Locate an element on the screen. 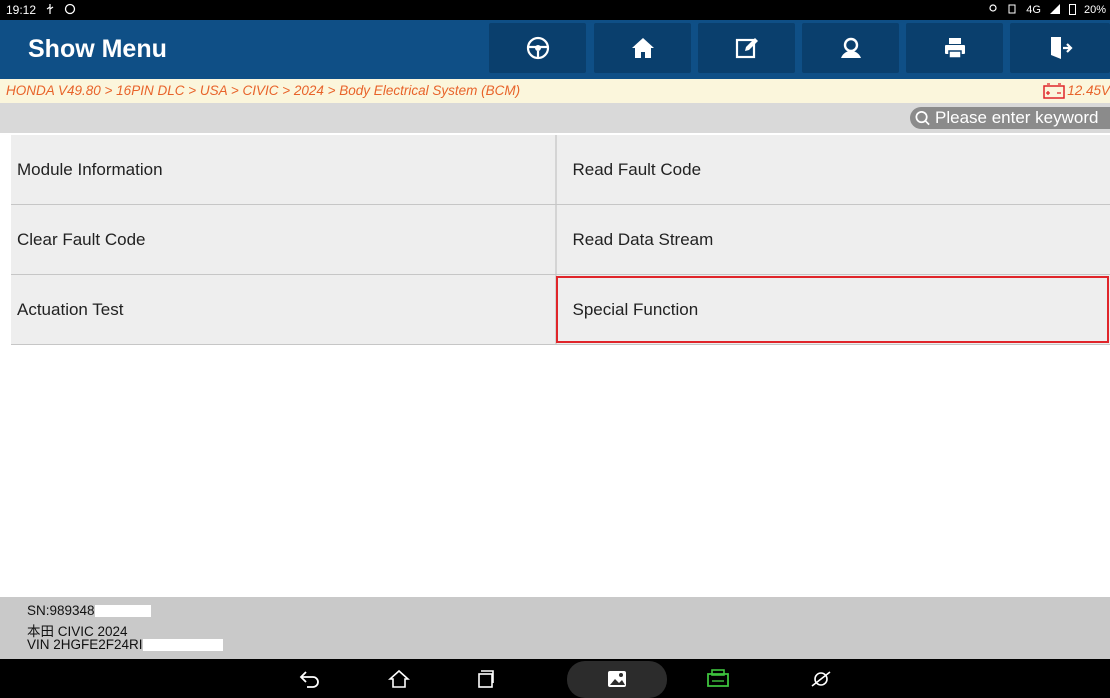  search-box is located at coordinates (1010, 118).